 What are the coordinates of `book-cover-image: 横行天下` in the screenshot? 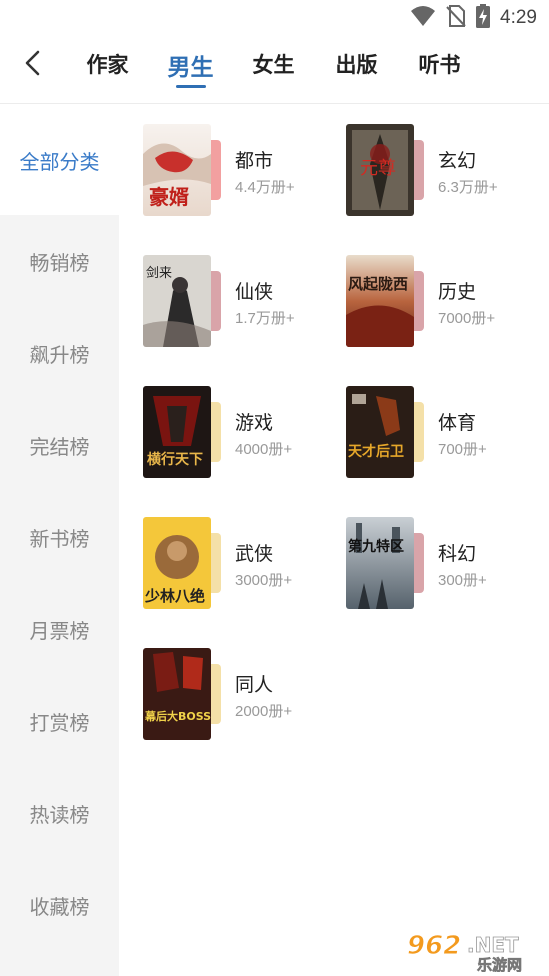 It's located at (177, 432).